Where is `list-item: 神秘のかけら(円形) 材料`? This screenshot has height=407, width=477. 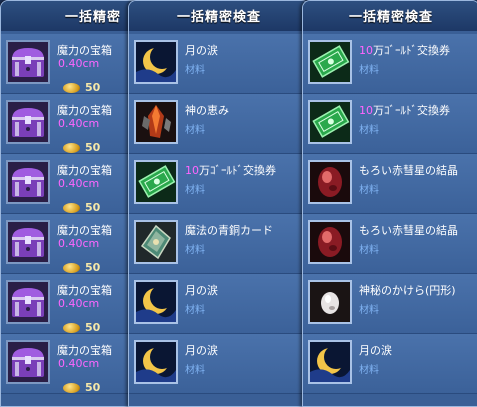 list-item: 神秘のかけら(円形) 材料 is located at coordinates (390, 304).